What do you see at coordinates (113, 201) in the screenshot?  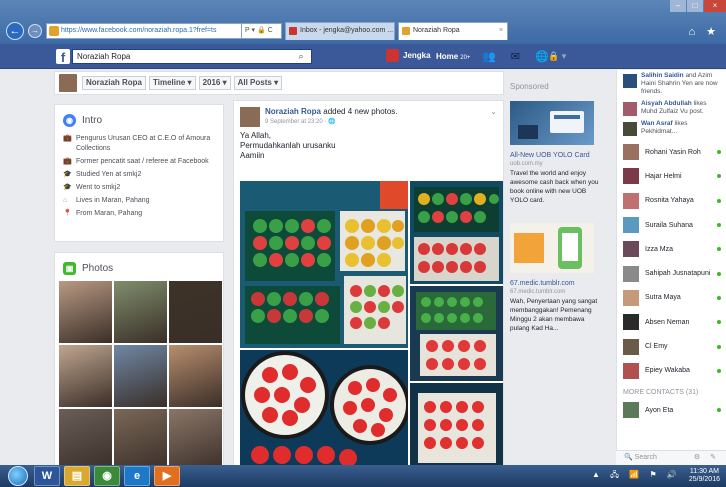 I see `intro-item-text: Lives in Maran, Pahang` at bounding box center [113, 201].